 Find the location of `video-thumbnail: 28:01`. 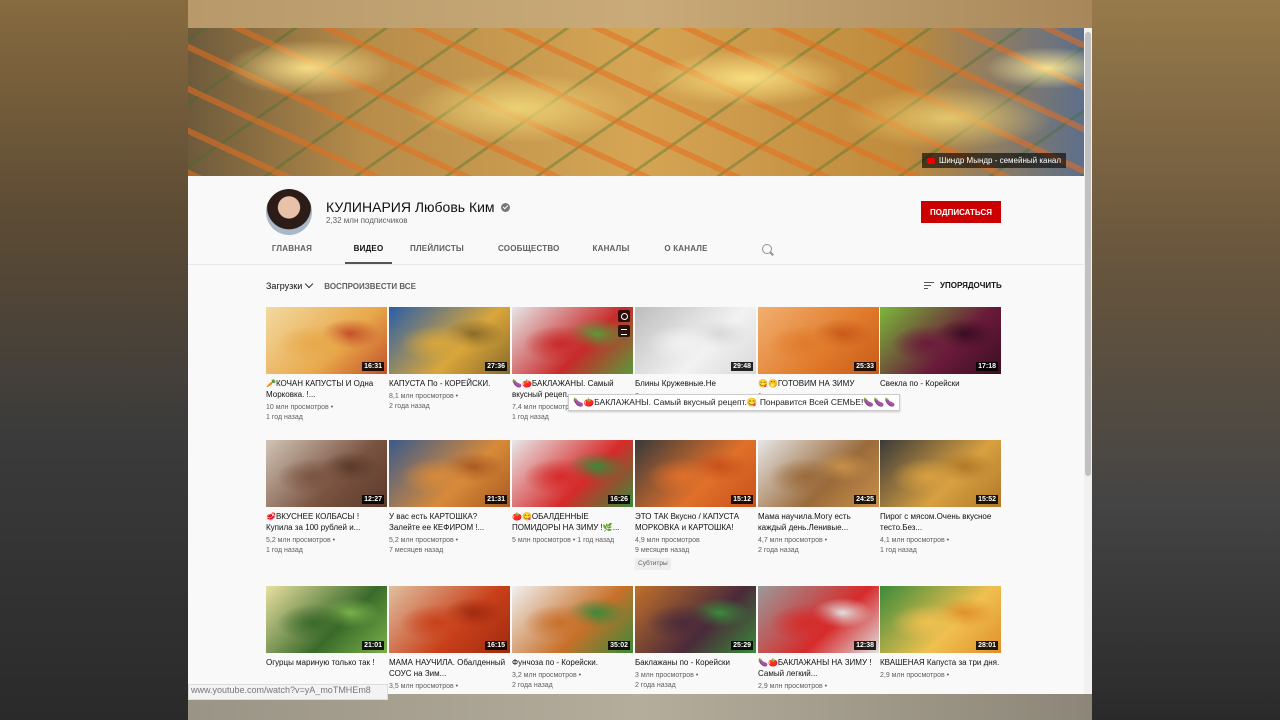

video-thumbnail: 28:01 is located at coordinates (940, 619).